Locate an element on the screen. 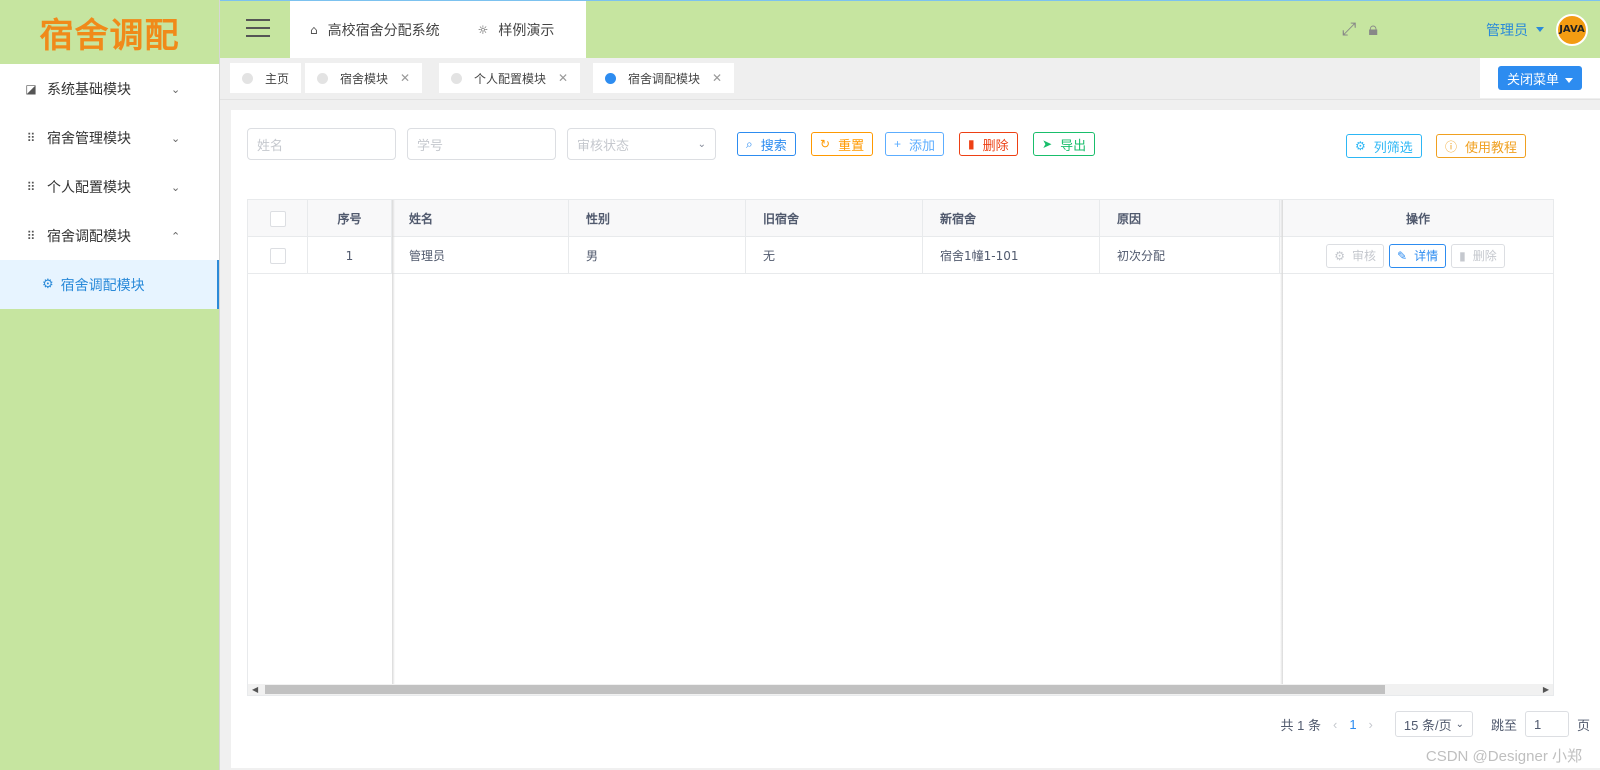 The width and height of the screenshot is (1600, 770). plus-icon: + is located at coordinates (898, 144).